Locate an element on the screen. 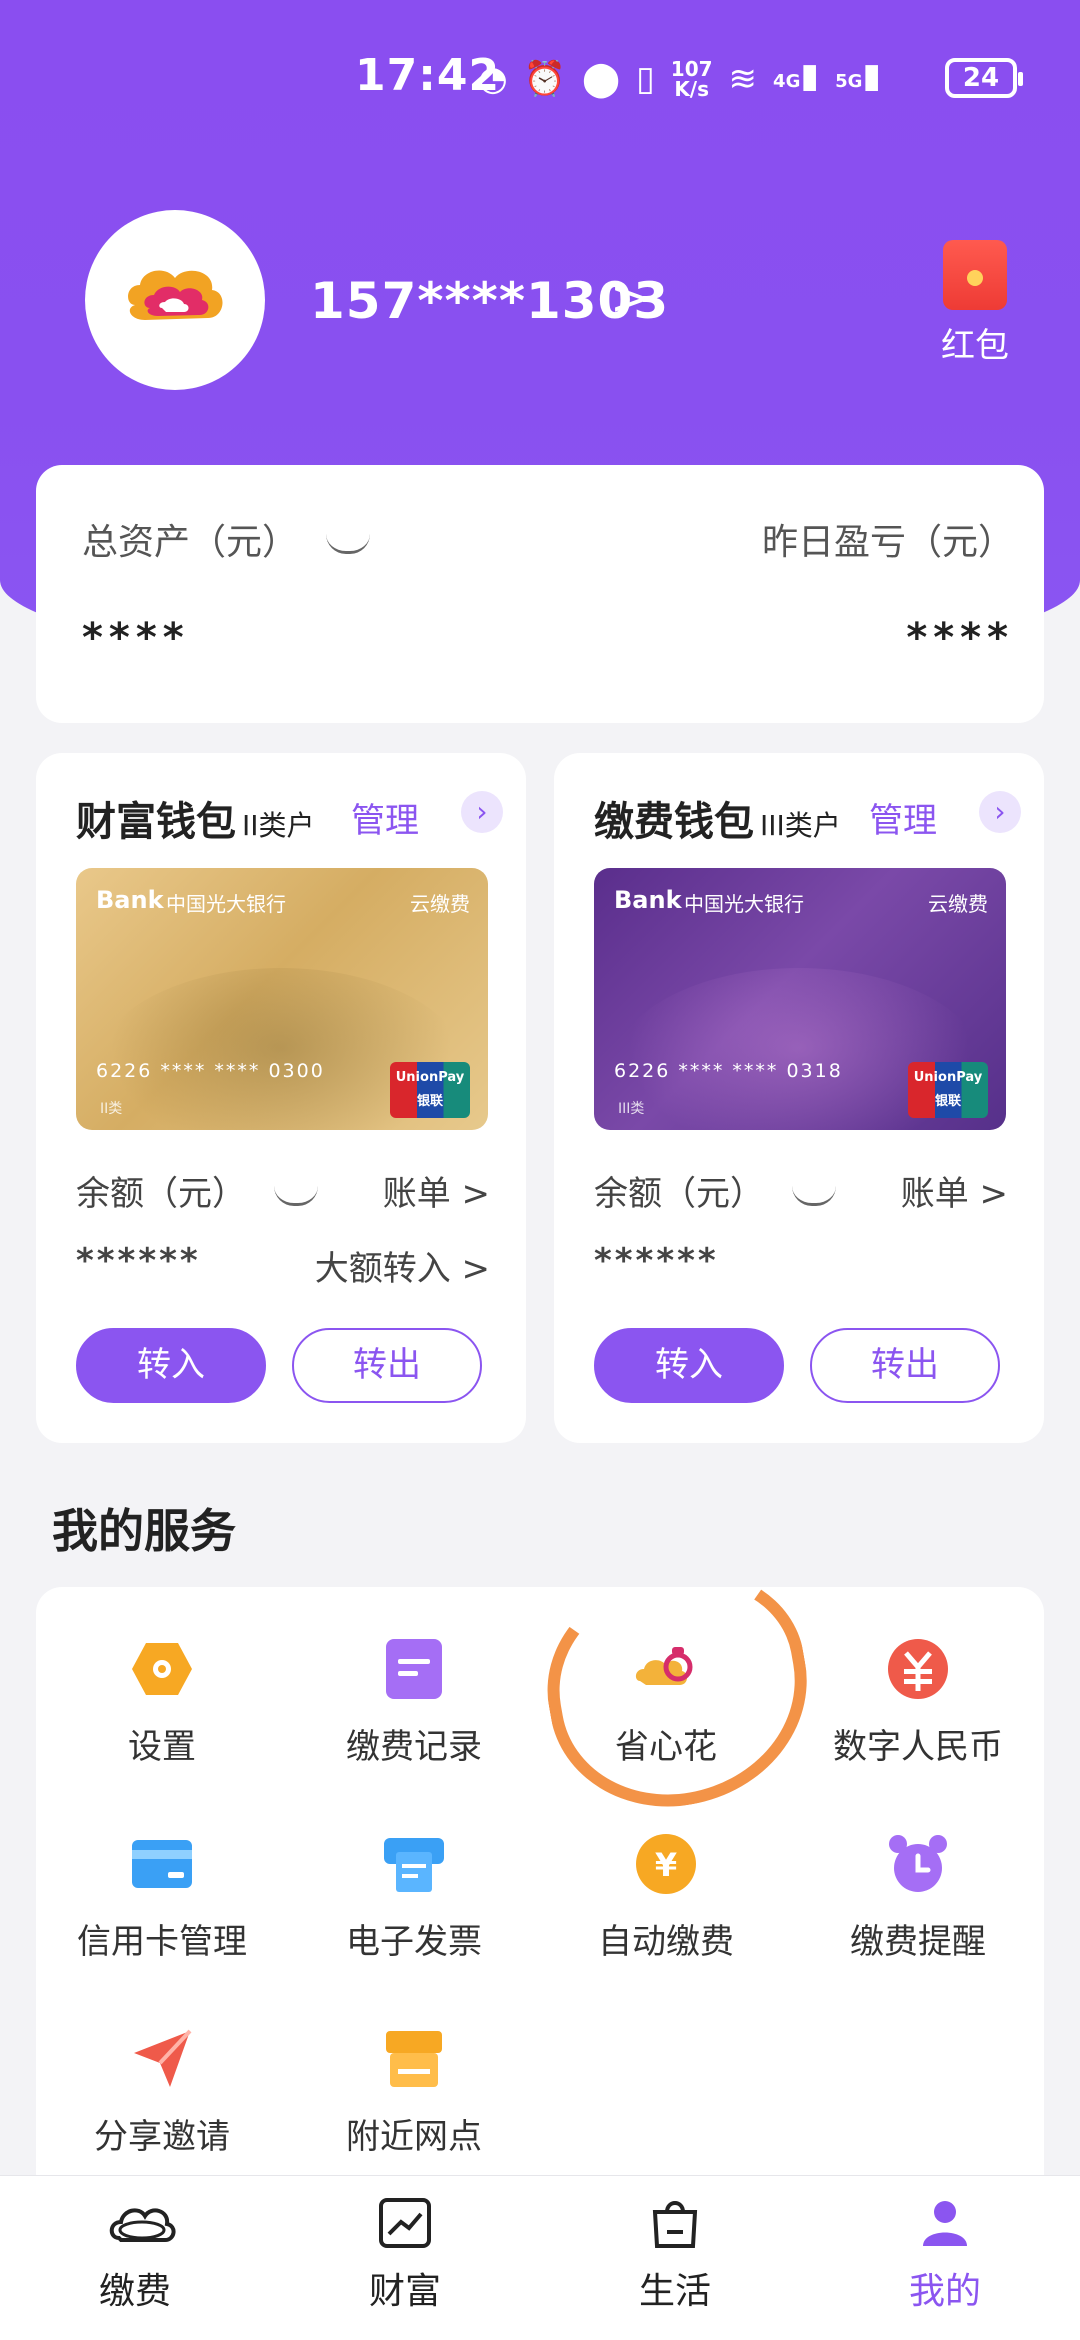 Image resolution: width=1080 pixels, height=2340 pixels. yesterday-pl-value: **** is located at coordinates (960, 638).